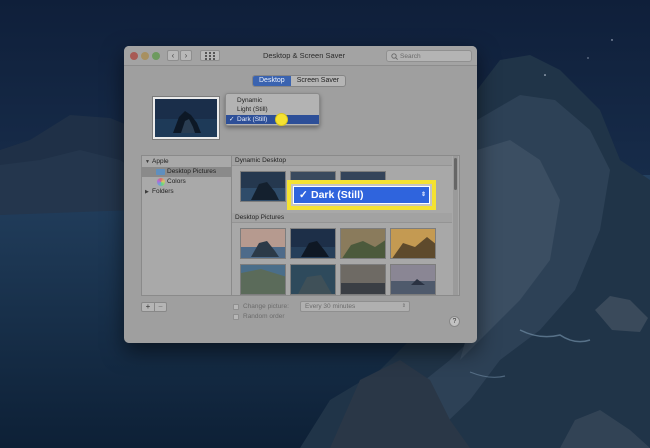  What do you see at coordinates (268, 307) in the screenshot?
I see `change-picture-option: Change picture:` at bounding box center [268, 307].